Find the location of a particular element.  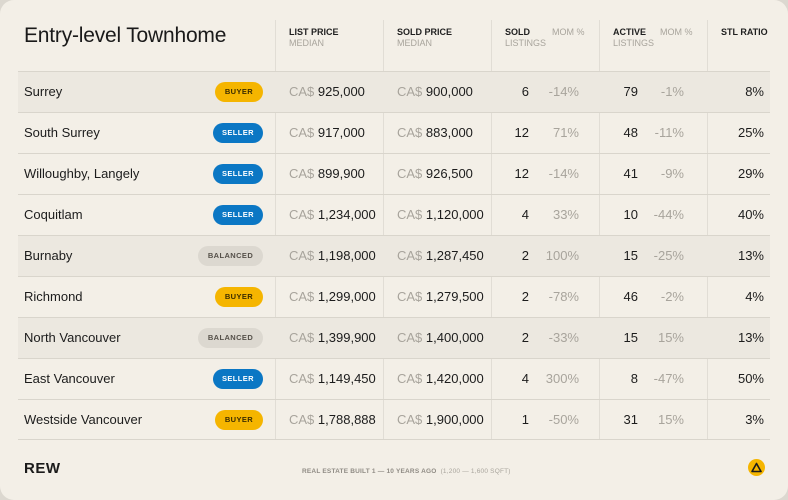

list-price: CA$ 1,198,000 is located at coordinates (332, 255).